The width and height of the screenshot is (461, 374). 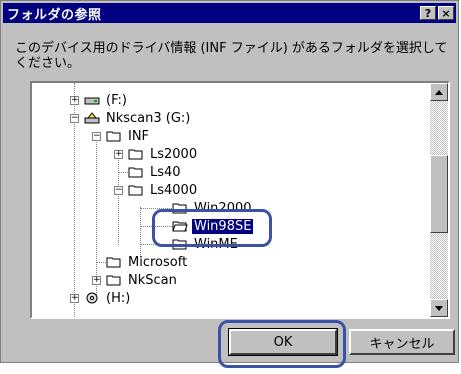 What do you see at coordinates (148, 118) in the screenshot?
I see `tree-item-label: Nkscan3 (G:)` at bounding box center [148, 118].